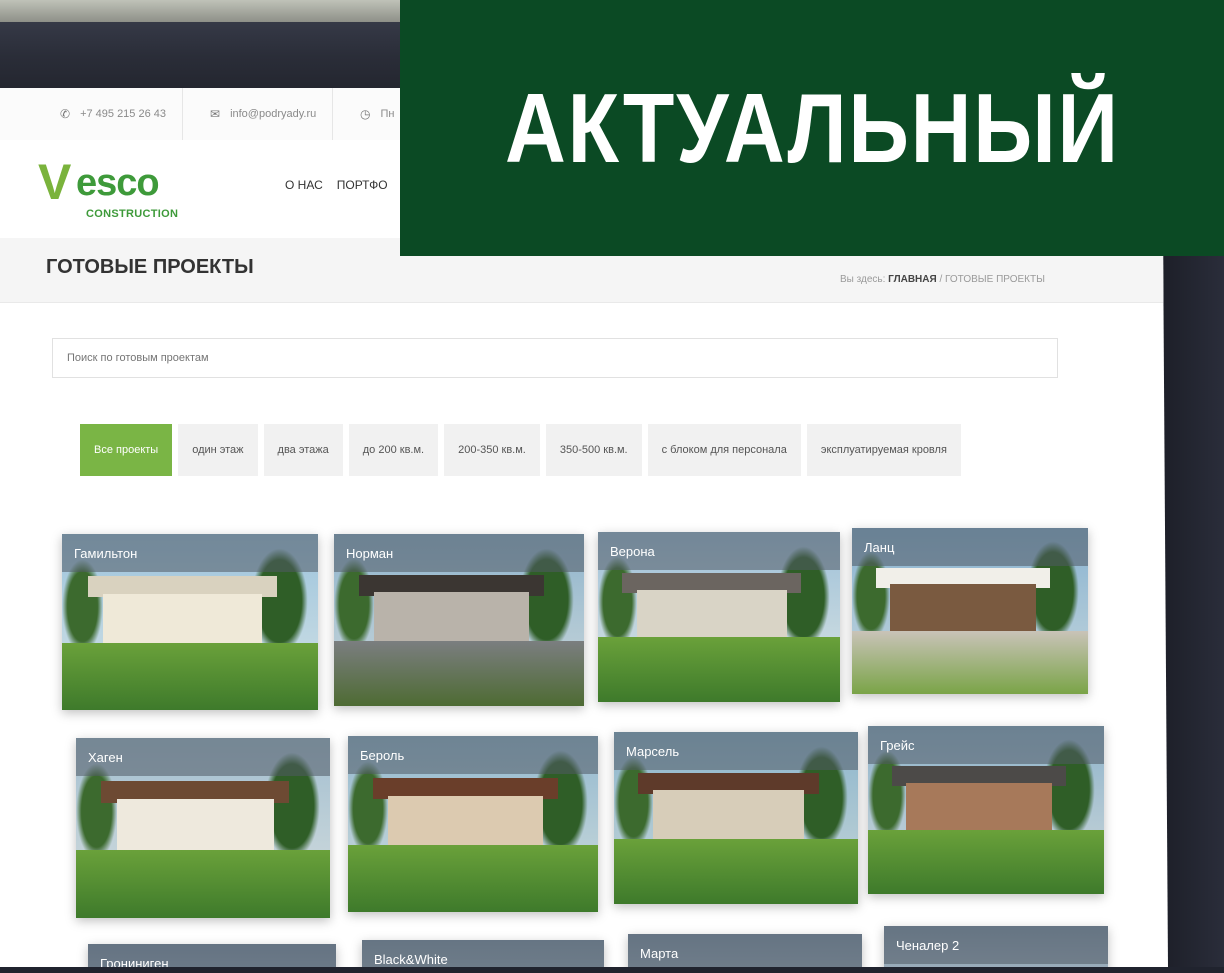 The image size is (1224, 973). I want to click on breadcrumb-home: ГЛАВНАЯ, so click(912, 279).